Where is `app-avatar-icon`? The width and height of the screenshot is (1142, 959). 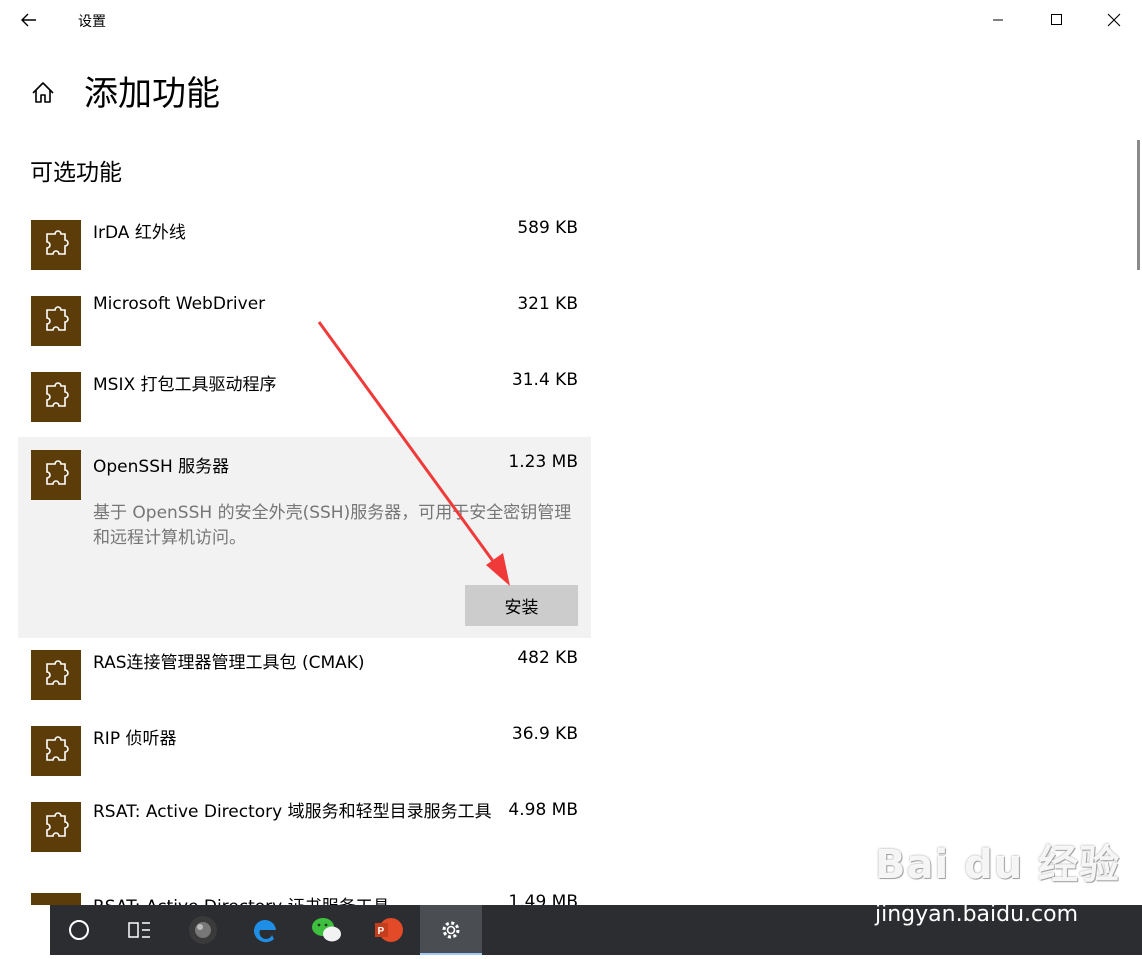 app-avatar-icon is located at coordinates (203, 930).